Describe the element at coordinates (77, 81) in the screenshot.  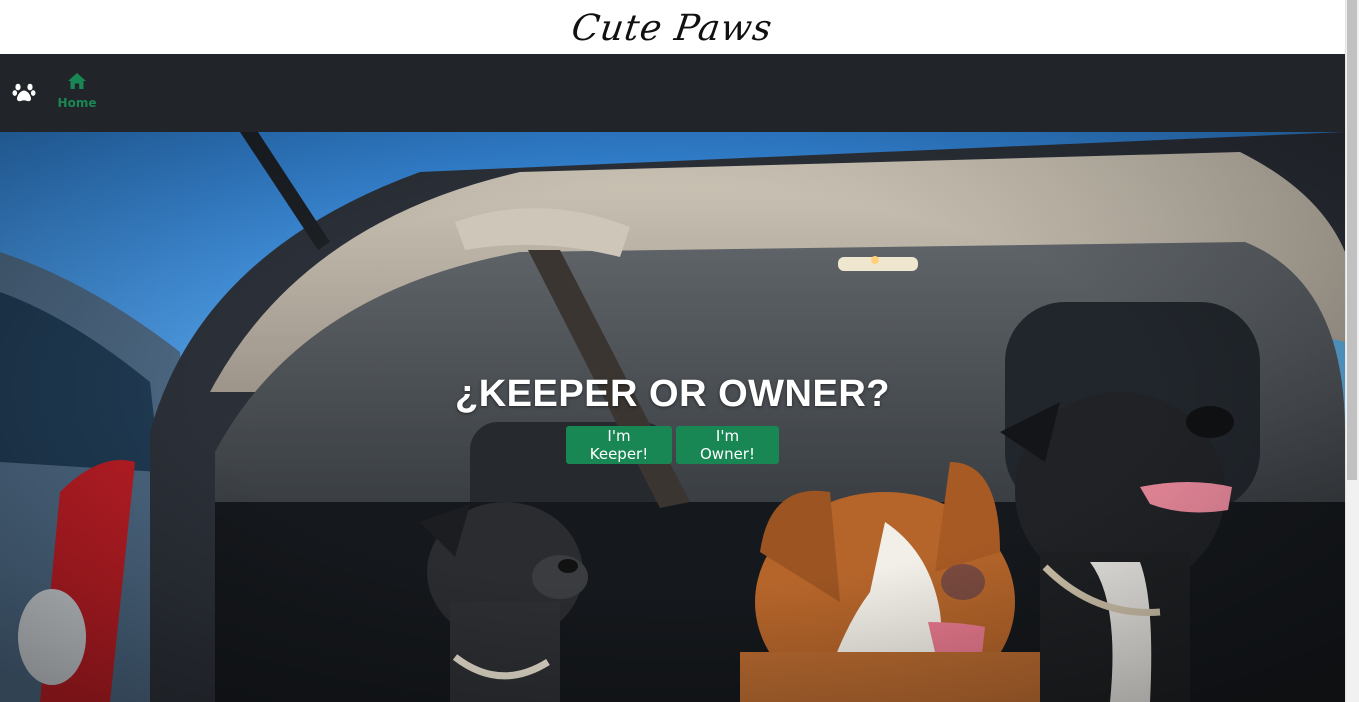
I see `home-icon` at that location.